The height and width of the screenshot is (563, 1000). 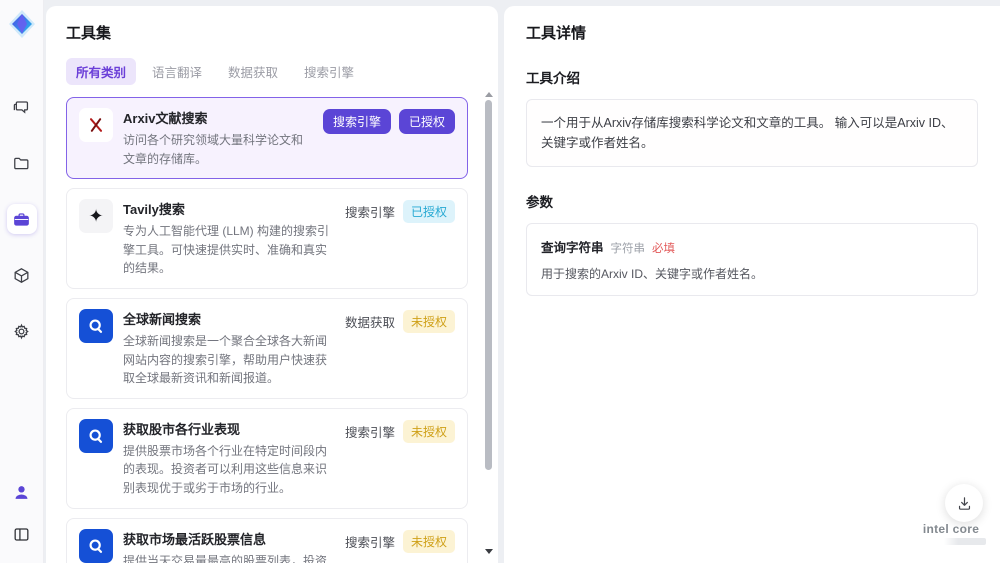 What do you see at coordinates (162, 319) in the screenshot?
I see `tool-name: 全球新闻搜索` at bounding box center [162, 319].